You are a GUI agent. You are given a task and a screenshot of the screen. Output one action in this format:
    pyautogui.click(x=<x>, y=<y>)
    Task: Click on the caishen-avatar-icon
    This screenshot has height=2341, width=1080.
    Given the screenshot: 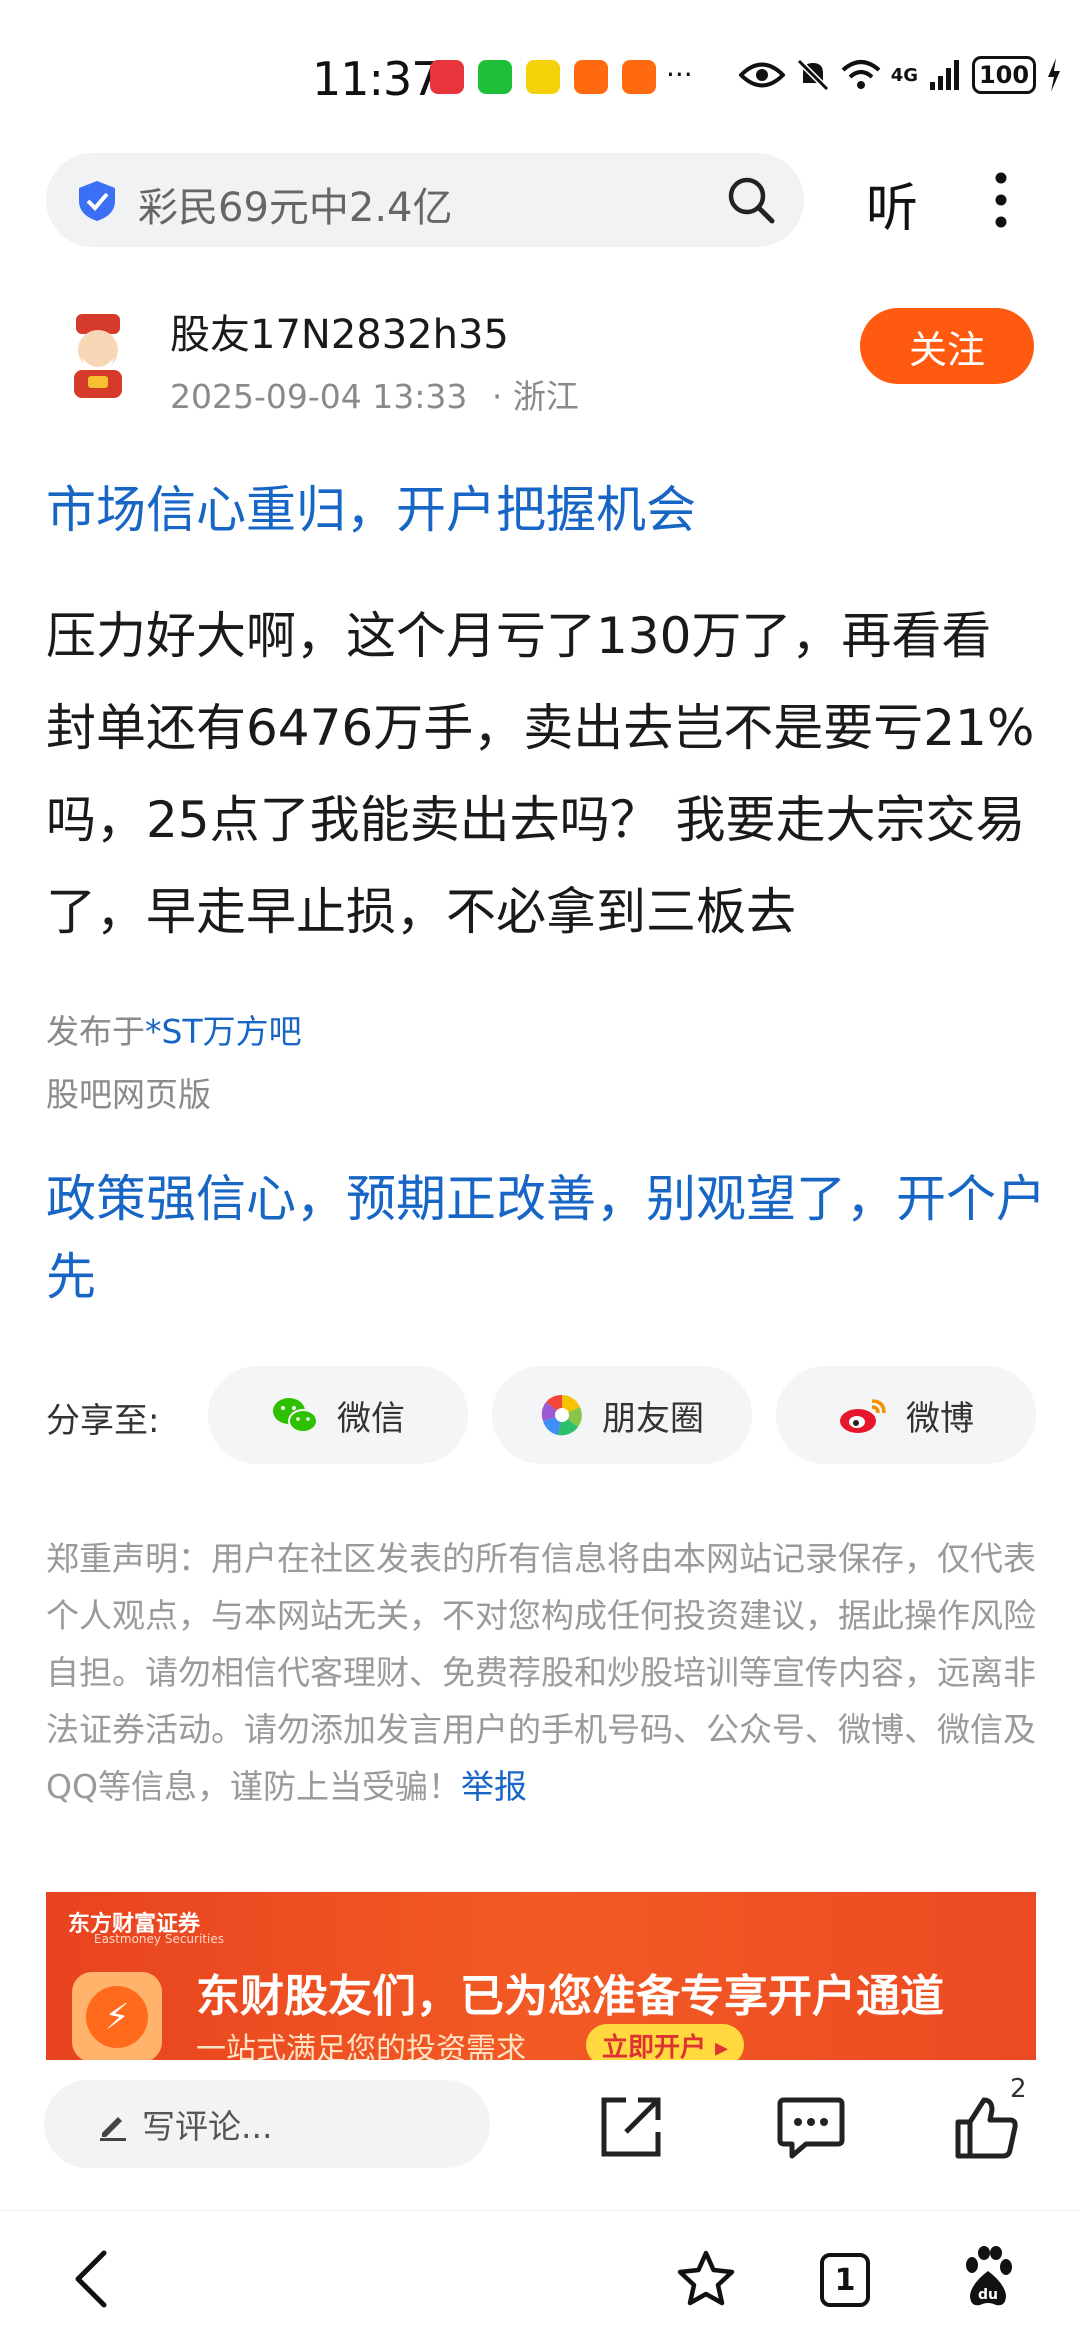 What is the action you would take?
    pyautogui.click(x=98, y=356)
    